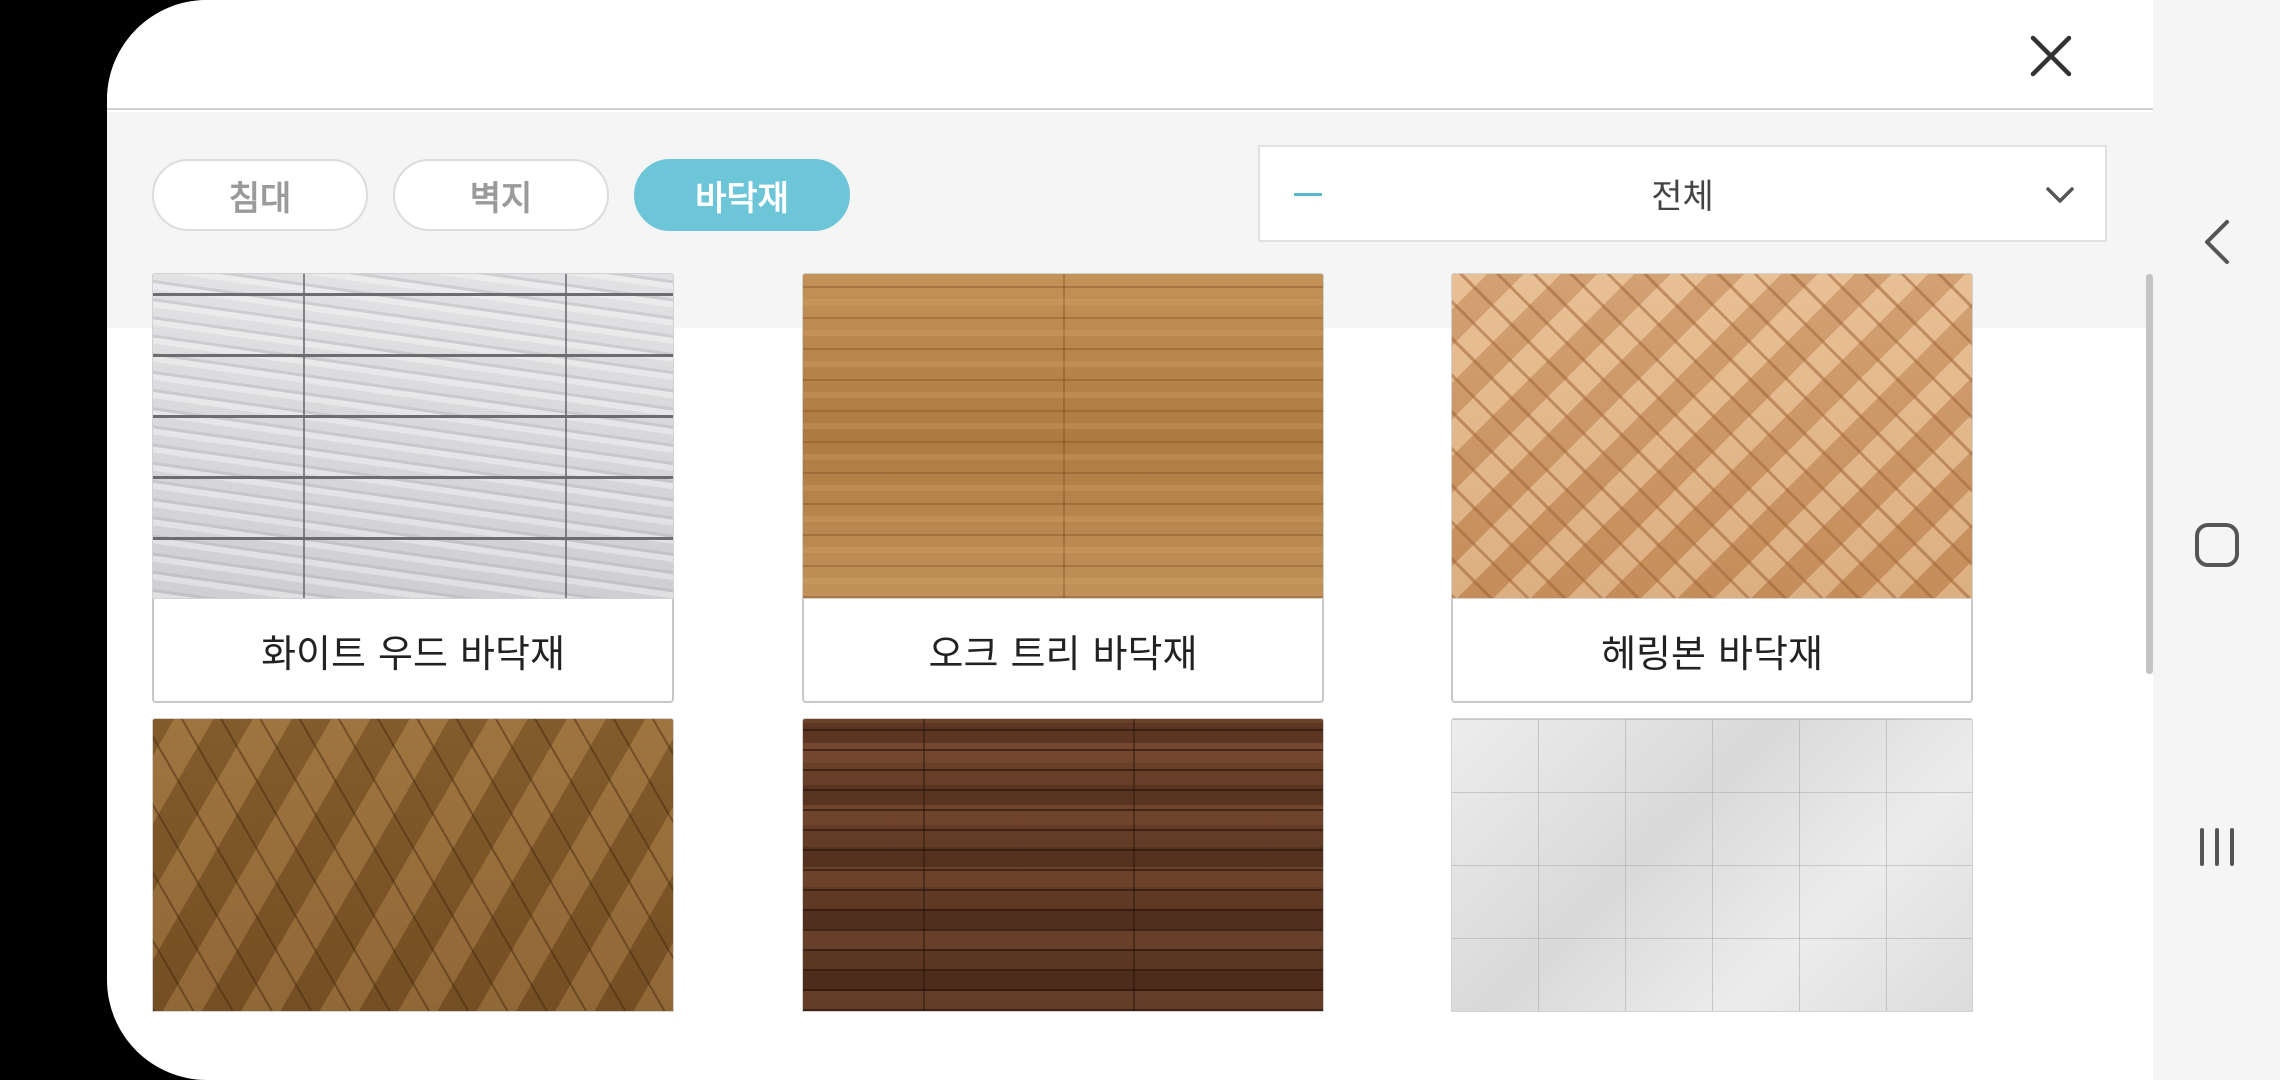 The height and width of the screenshot is (1080, 2280). What do you see at coordinates (2149, 474) in the screenshot?
I see `scrollbar` at bounding box center [2149, 474].